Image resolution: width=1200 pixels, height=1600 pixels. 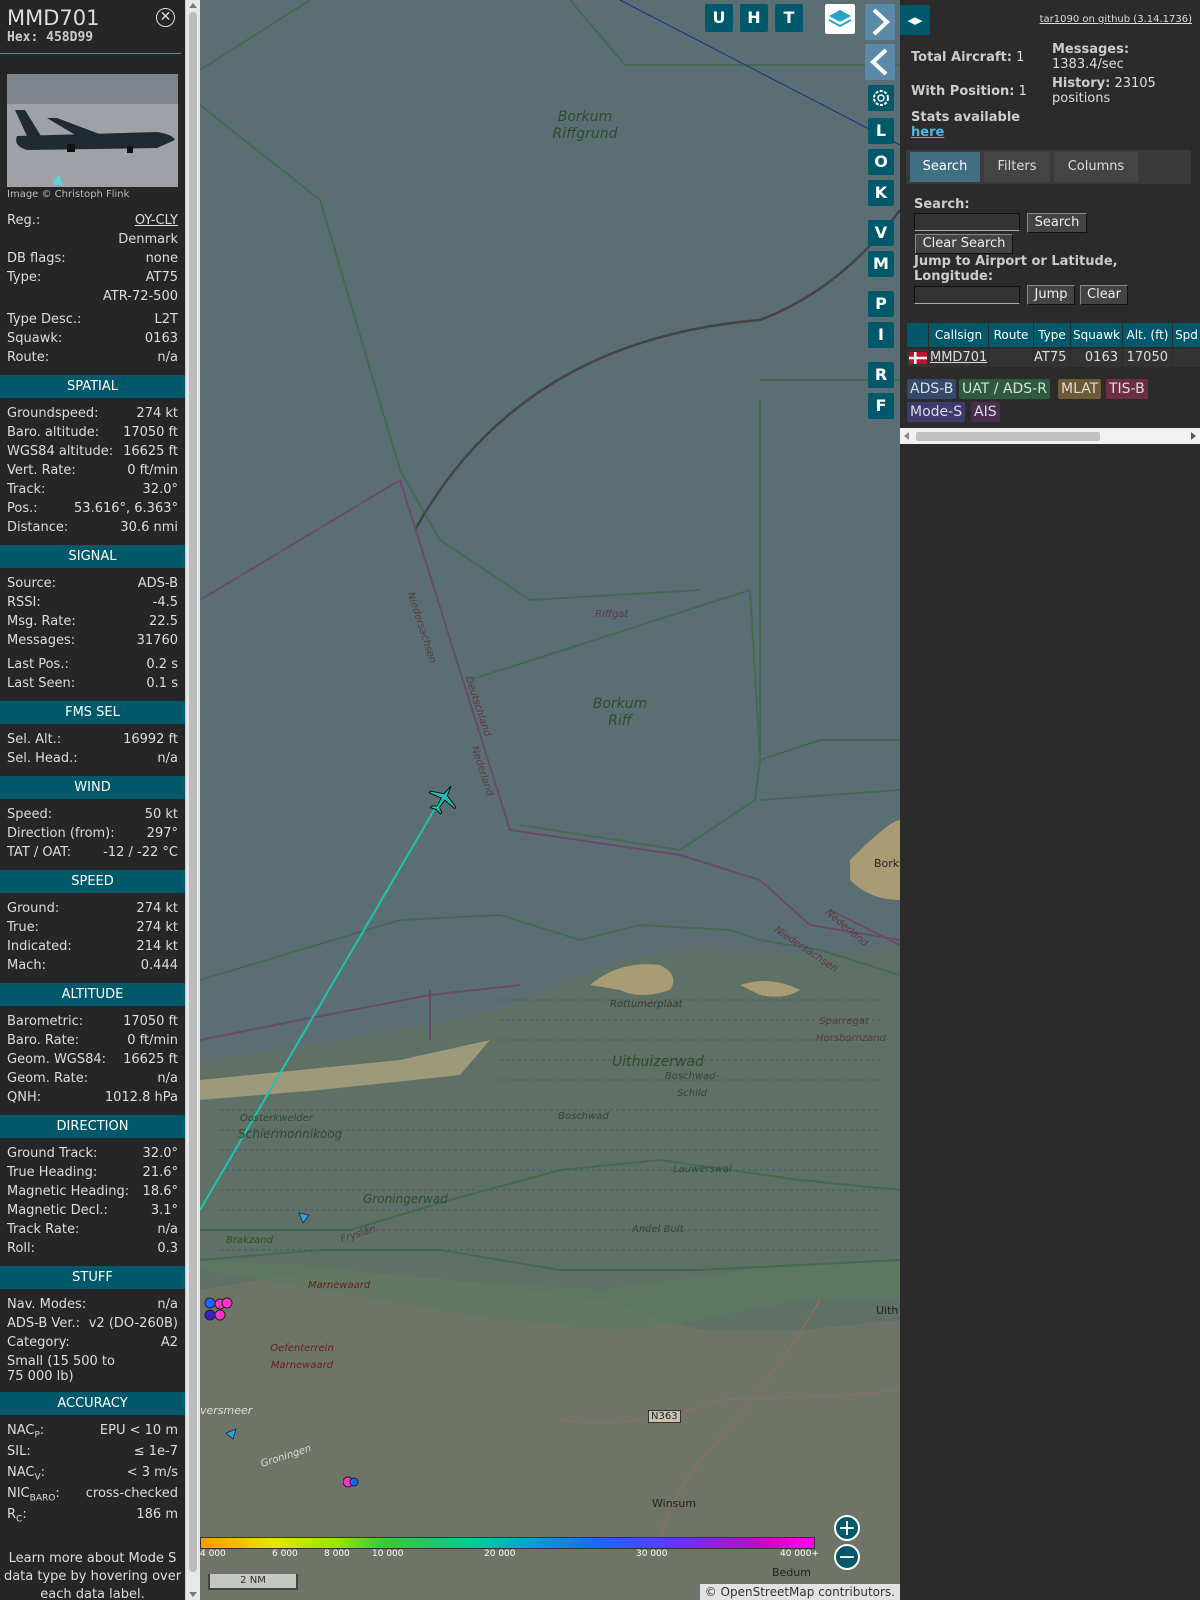 I want to click on signal-value: 22.5, so click(x=163, y=621).